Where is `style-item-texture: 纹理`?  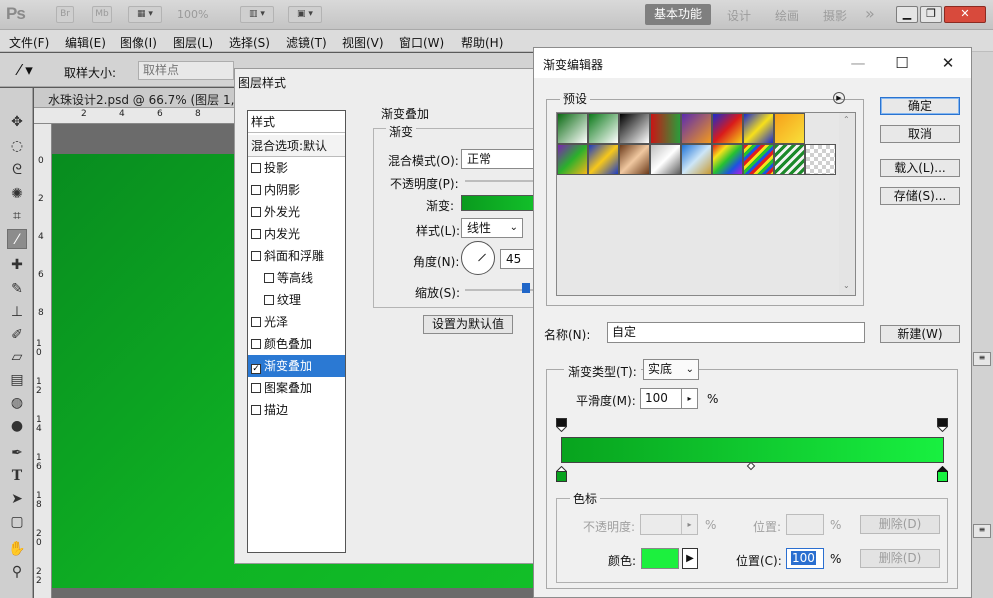
style-item-texture: 纹理 is located at coordinates (296, 300).